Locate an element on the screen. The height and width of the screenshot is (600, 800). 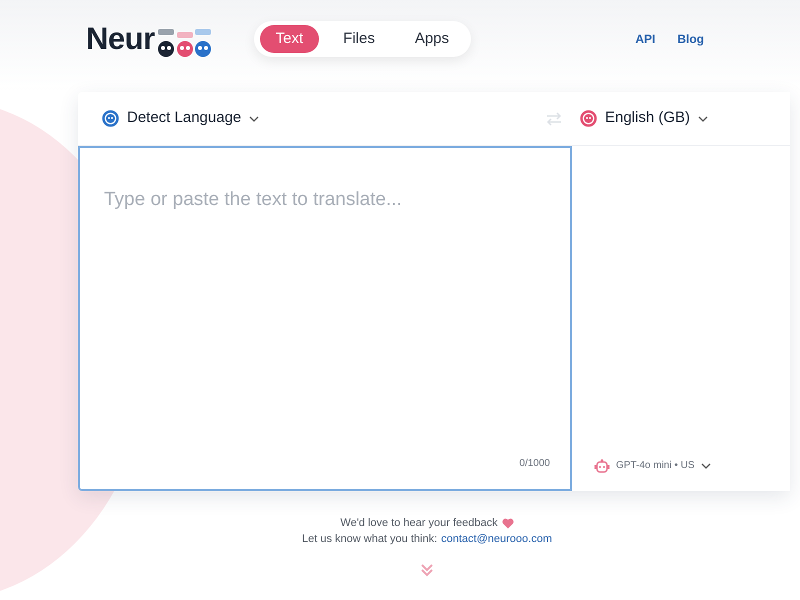
nav-link: API is located at coordinates (645, 39).